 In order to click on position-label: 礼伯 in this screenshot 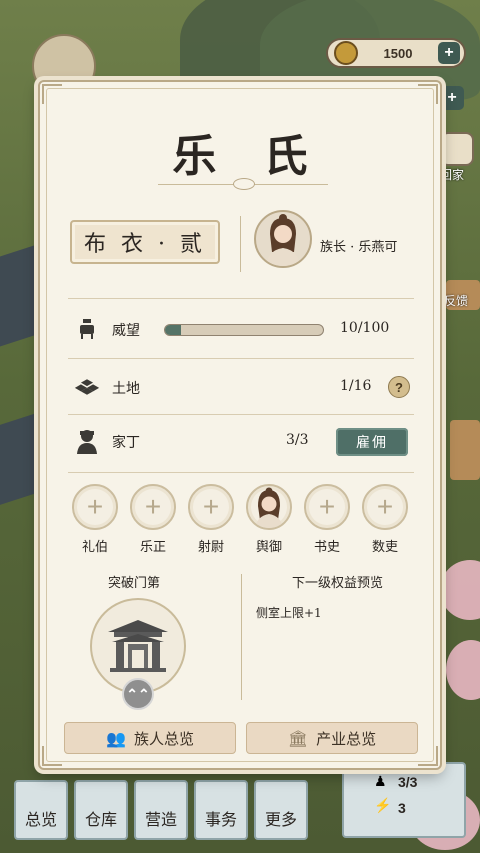, I will do `click(94, 547)`.